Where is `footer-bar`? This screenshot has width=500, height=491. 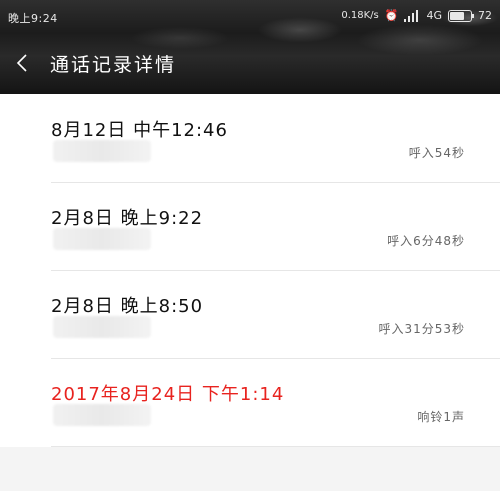
footer-bar is located at coordinates (250, 469).